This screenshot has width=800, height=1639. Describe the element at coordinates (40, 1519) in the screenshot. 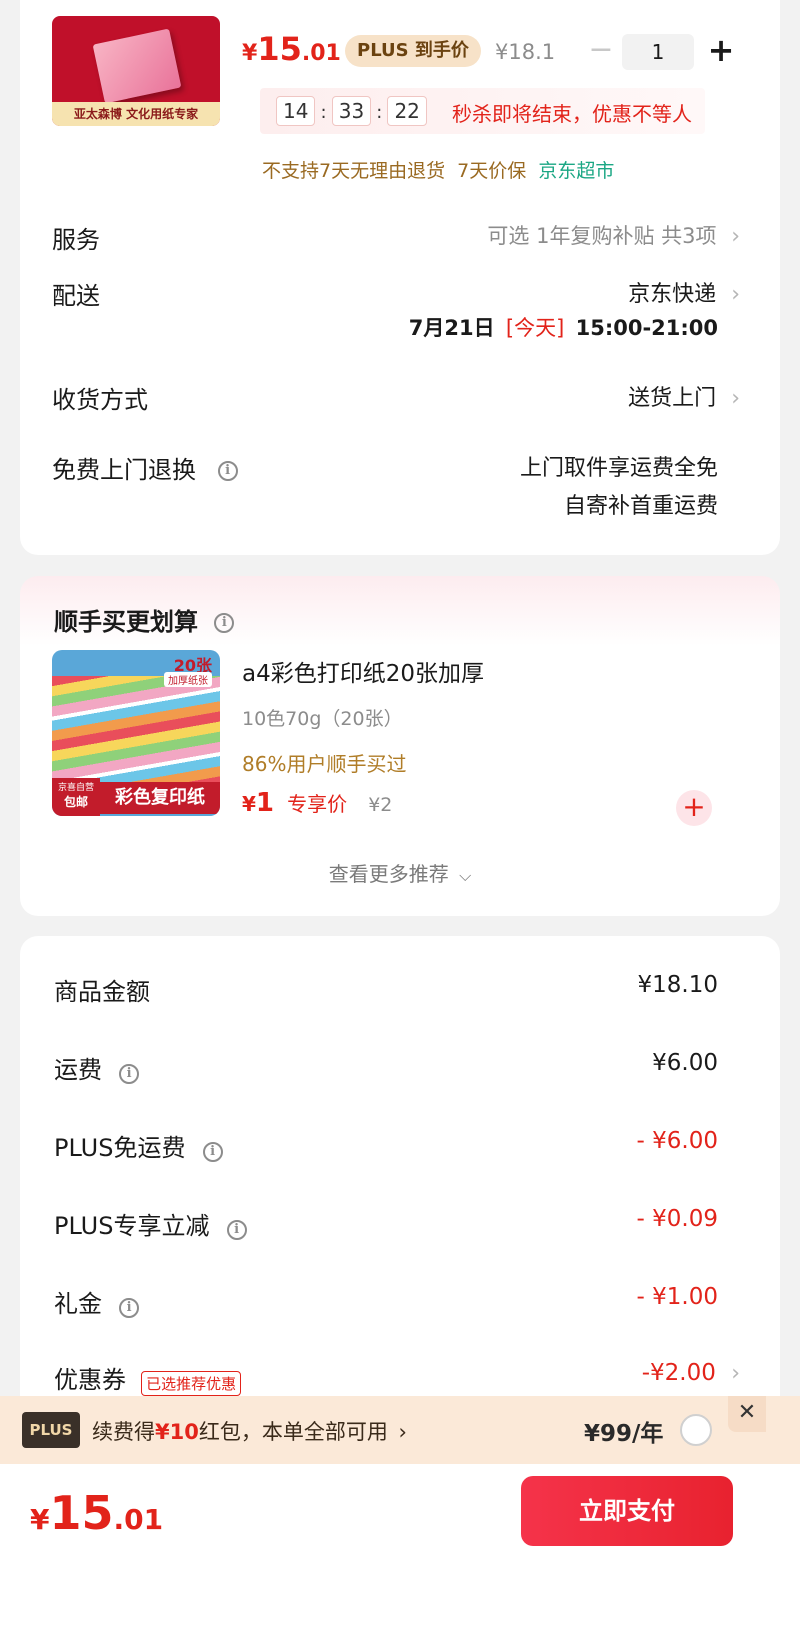

I see `total-symbol: ¥` at that location.